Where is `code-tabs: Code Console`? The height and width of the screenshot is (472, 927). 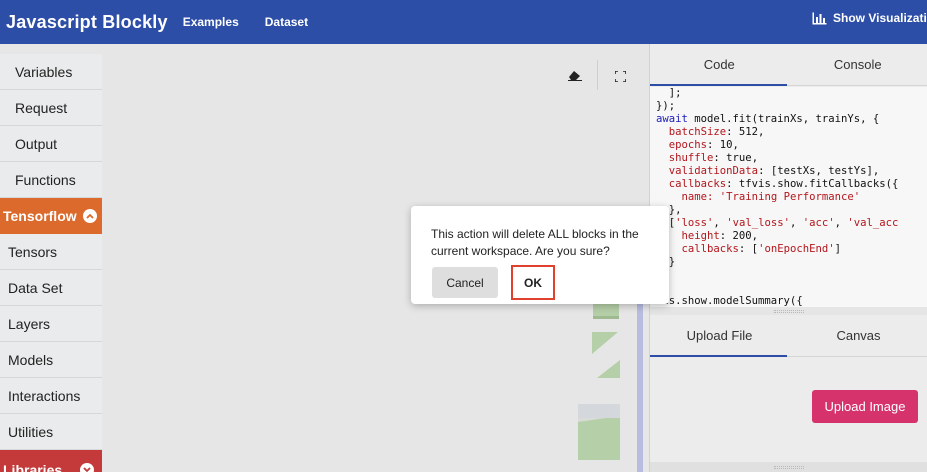 code-tabs: Code Console is located at coordinates (788, 65).